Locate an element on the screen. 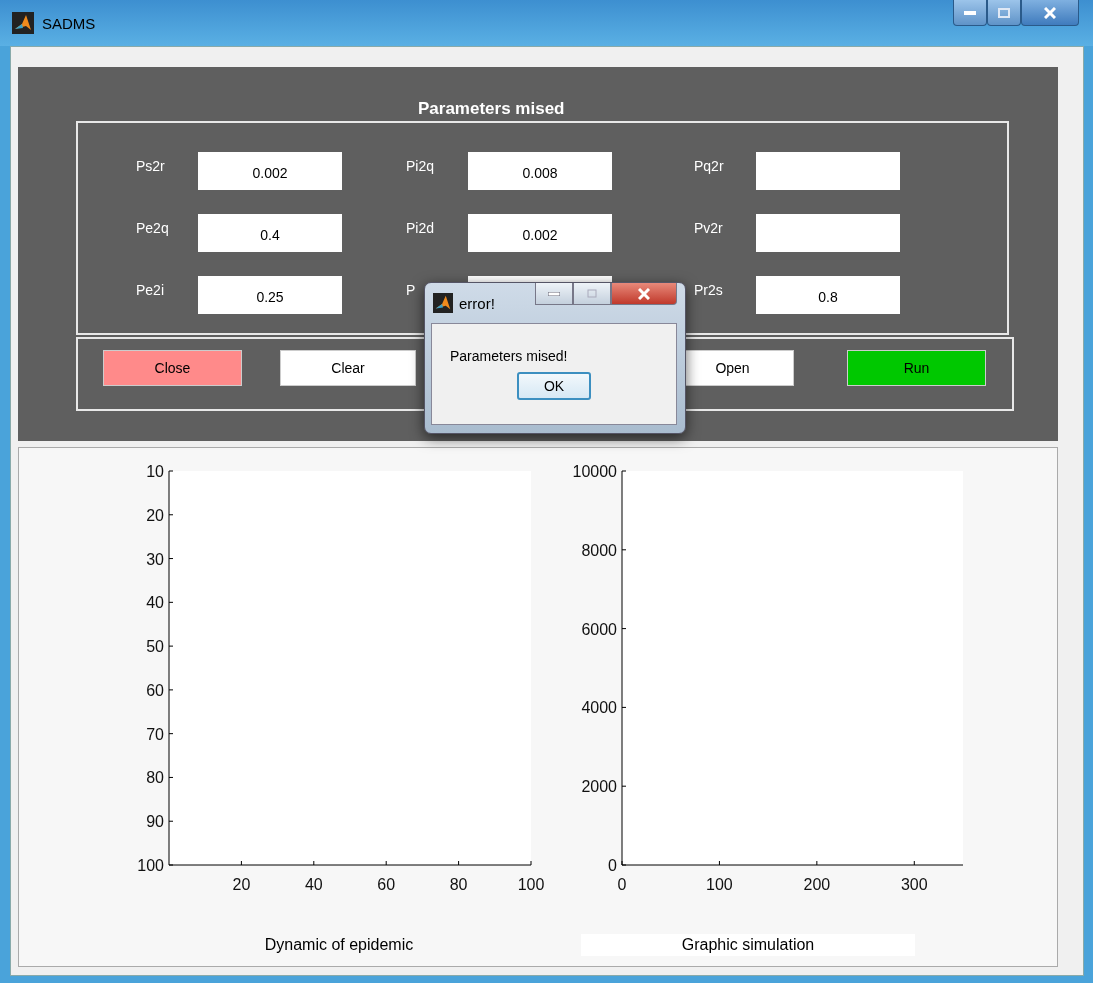 Image resolution: width=1093 pixels, height=983 pixels. y-tick-label: 8000 is located at coordinates (599, 550).